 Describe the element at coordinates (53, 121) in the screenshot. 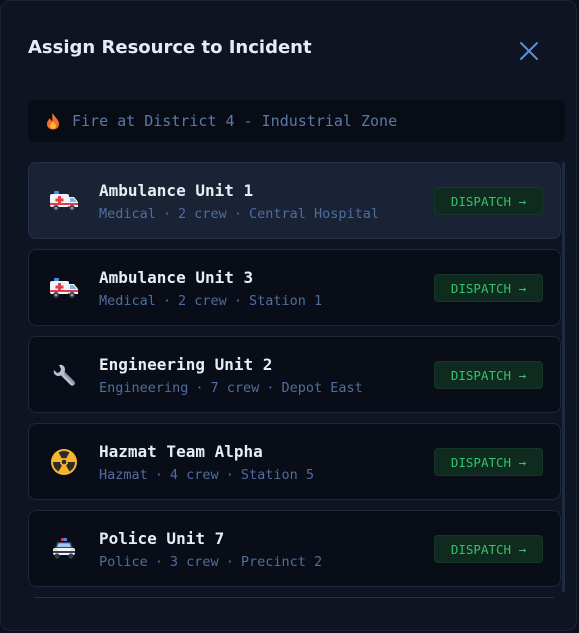

I see `fire-icon` at that location.